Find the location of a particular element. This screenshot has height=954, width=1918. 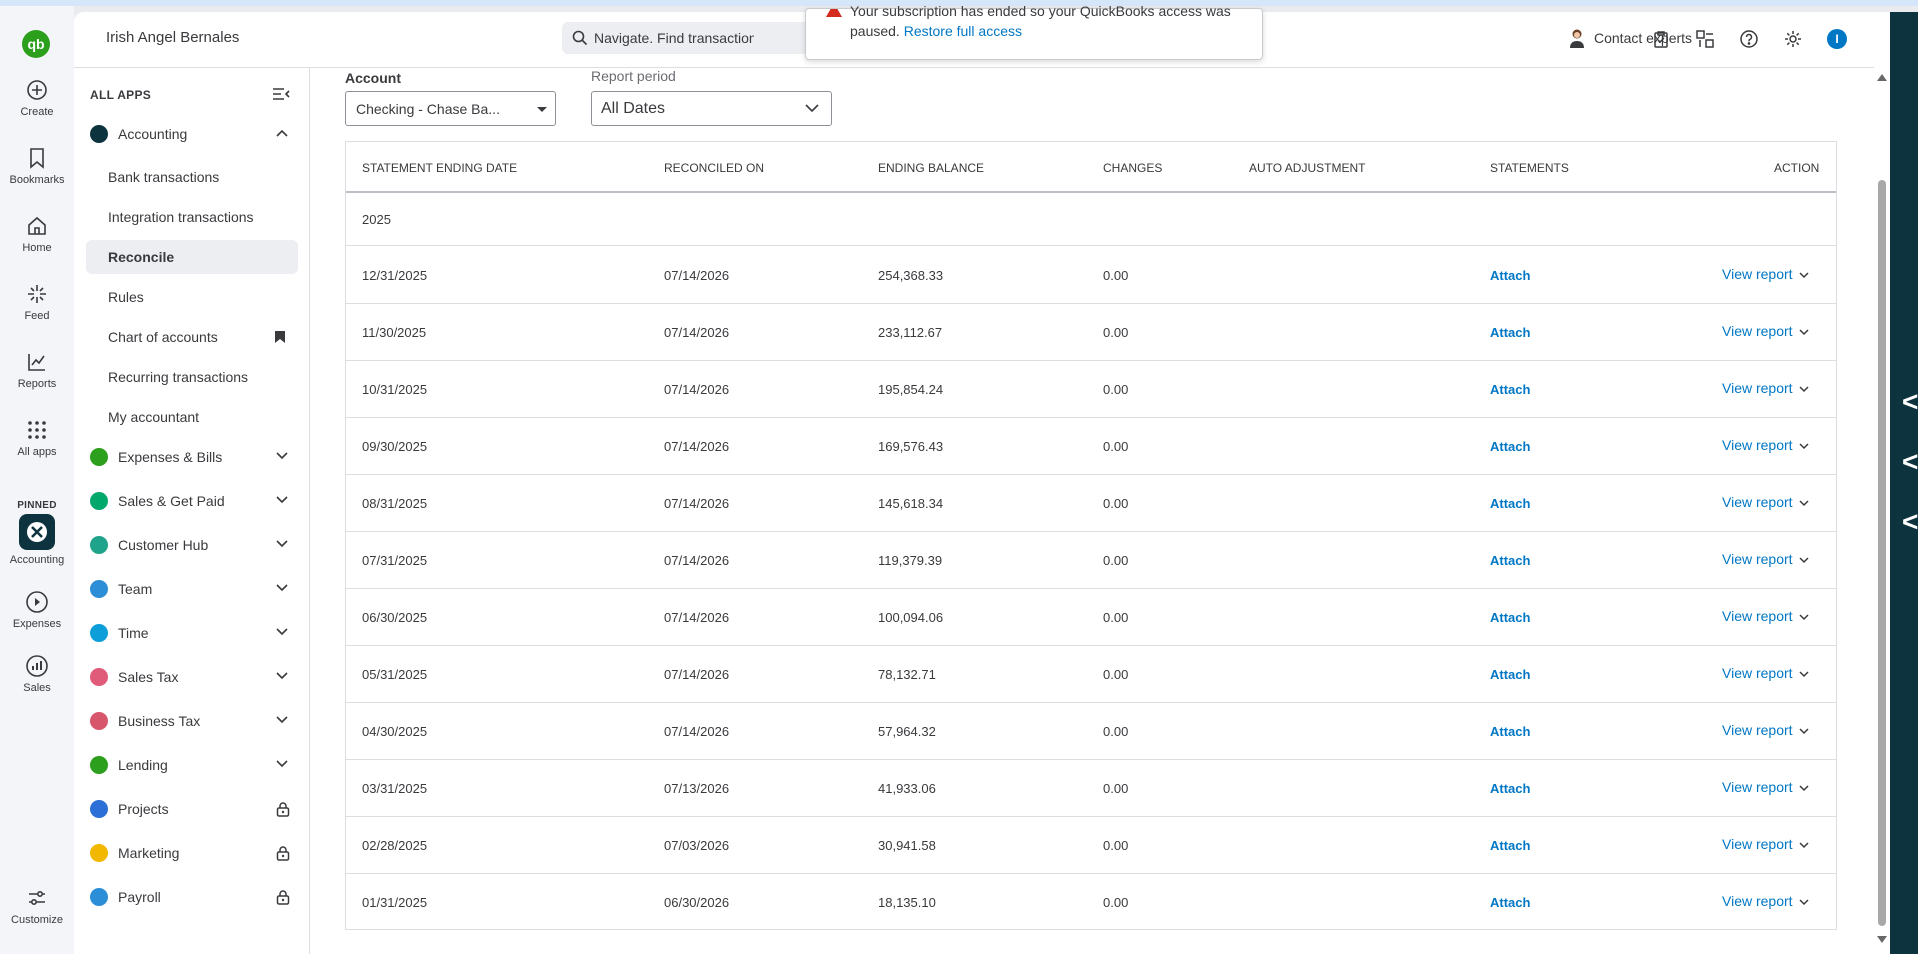

rail-pinned-expenses: Expenses is located at coordinates (37, 610).